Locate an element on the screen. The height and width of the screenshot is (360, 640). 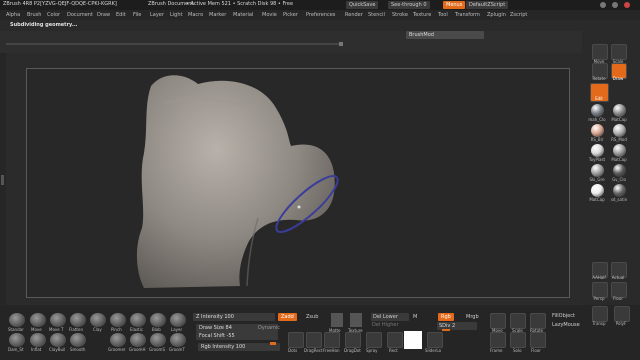
rgb-button: Rgb is located at coordinates (446, 317).